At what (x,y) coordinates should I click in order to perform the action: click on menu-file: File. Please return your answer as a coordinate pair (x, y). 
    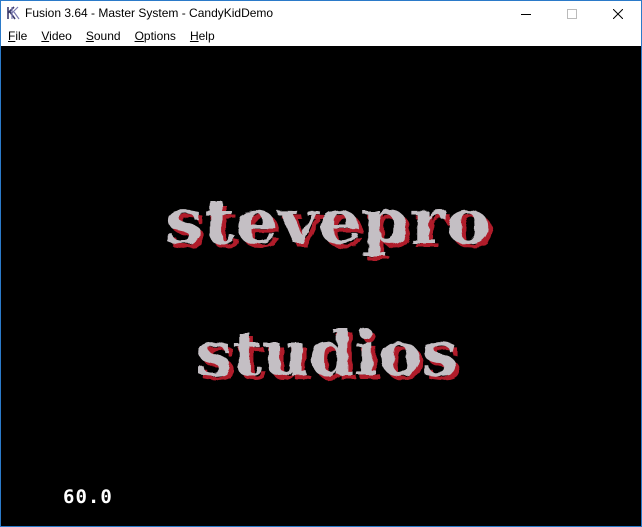
    Looking at the image, I should click on (17, 36).